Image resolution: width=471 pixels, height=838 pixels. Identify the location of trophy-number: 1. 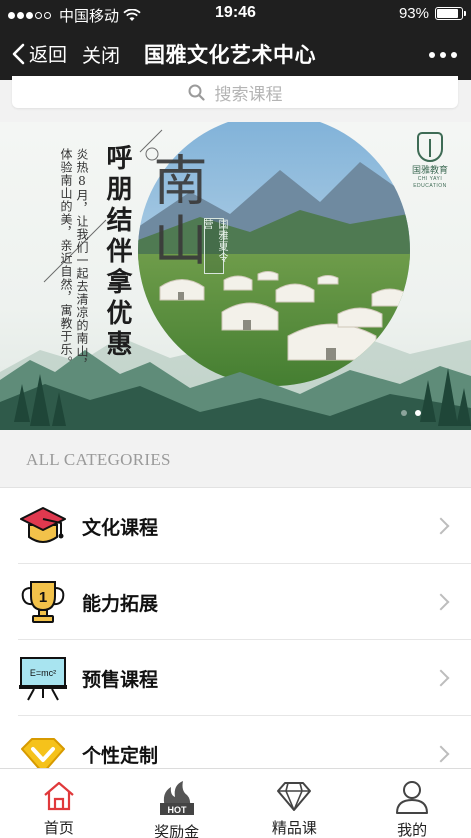
(43, 597).